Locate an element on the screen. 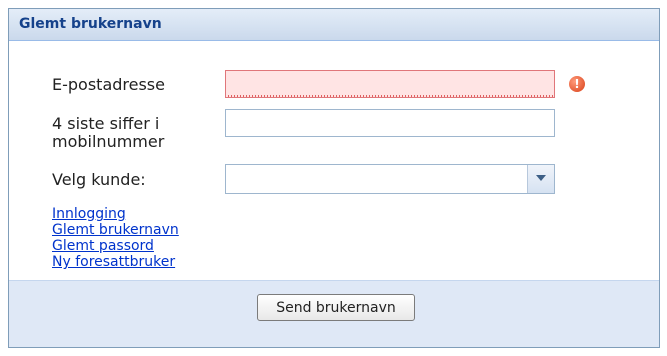 The image size is (667, 356). phone-label-line2: mobilnummer is located at coordinates (108, 141).